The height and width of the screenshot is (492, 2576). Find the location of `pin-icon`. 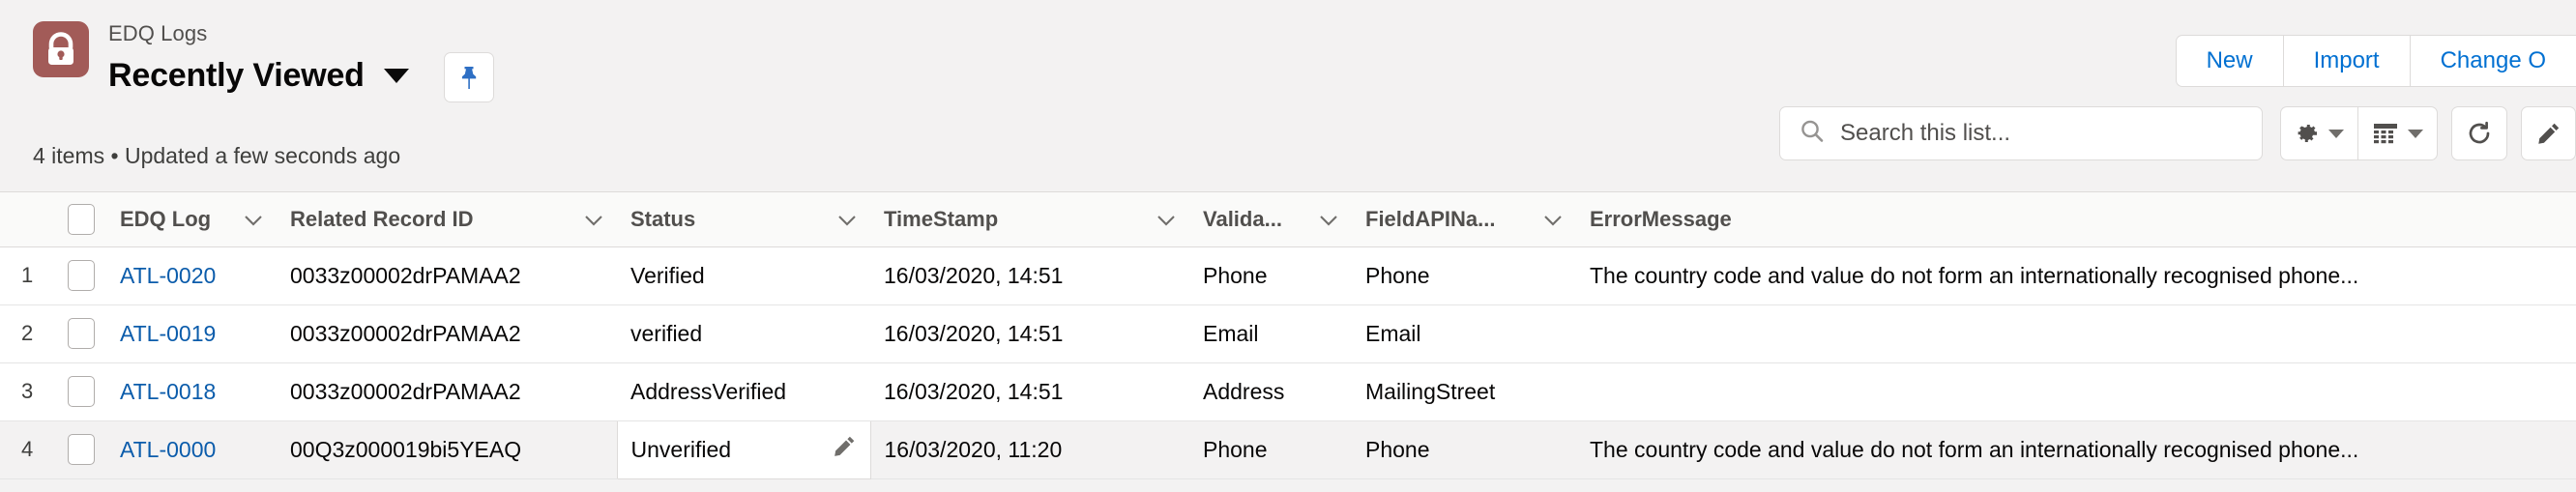

pin-icon is located at coordinates (468, 78).